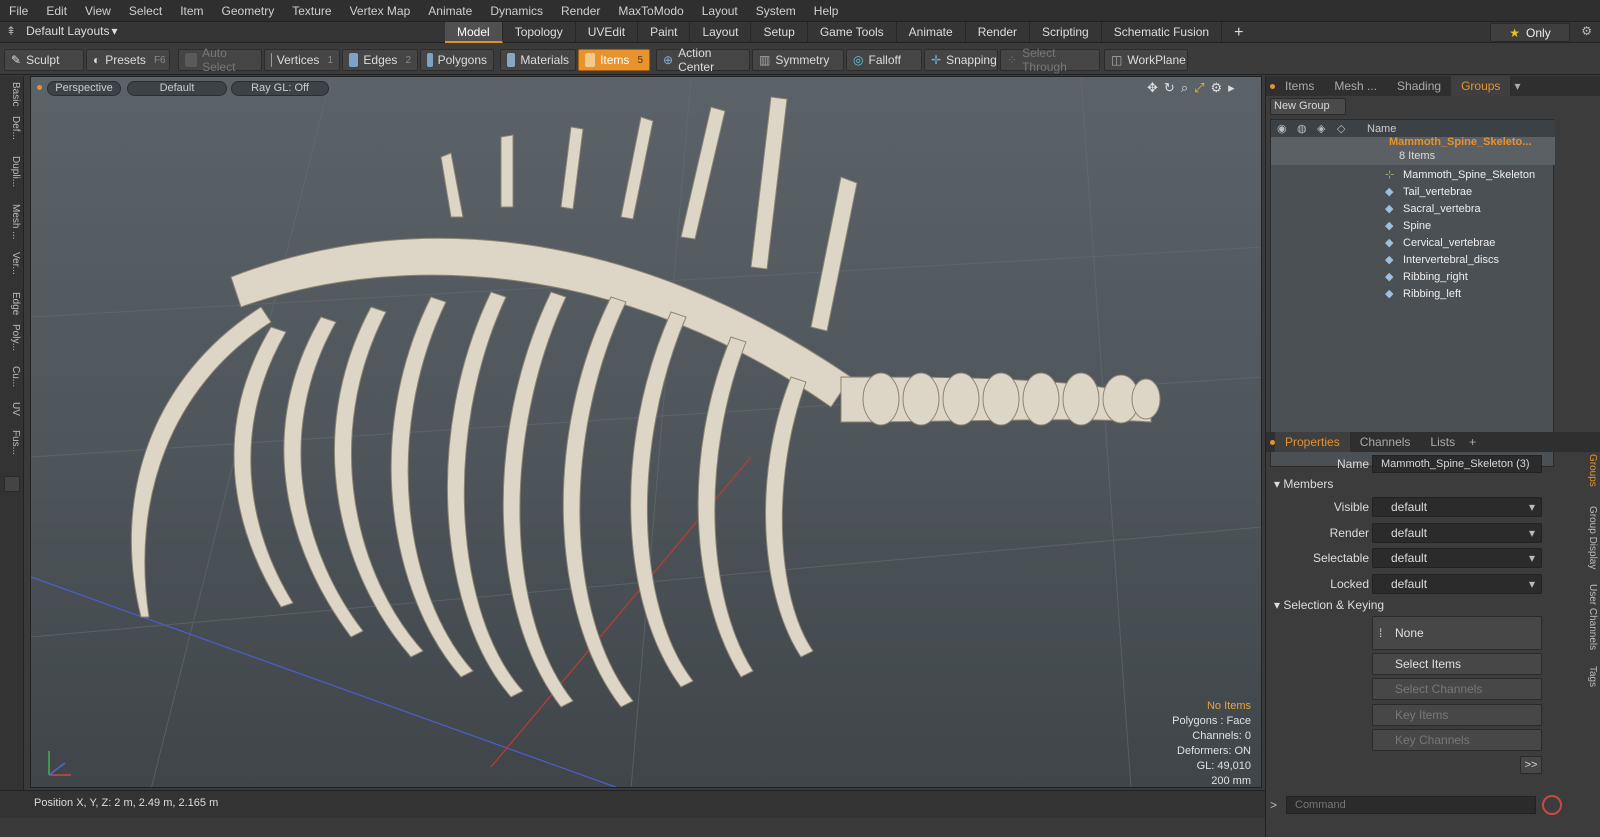  Describe the element at coordinates (1381, 129) in the screenshot. I see `name-column-header: Name` at that location.